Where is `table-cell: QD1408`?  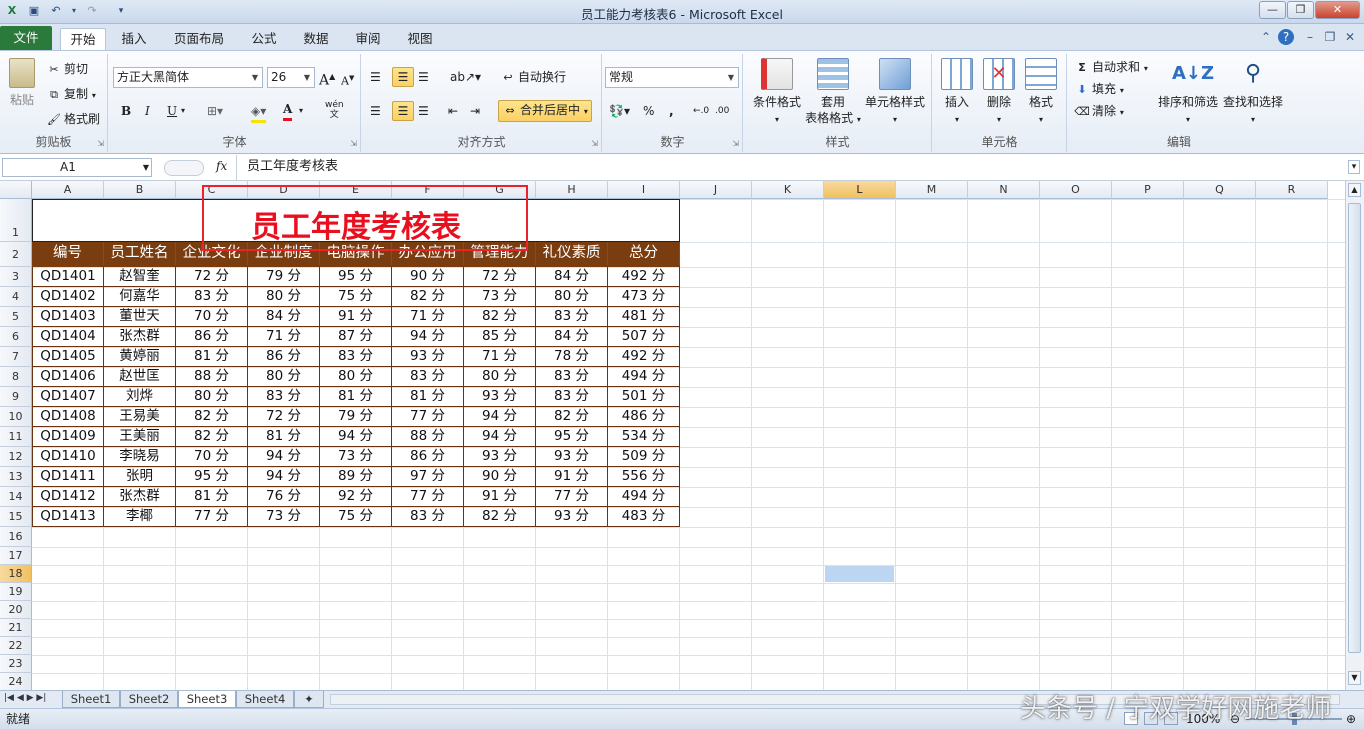 table-cell: QD1408 is located at coordinates (68, 417).